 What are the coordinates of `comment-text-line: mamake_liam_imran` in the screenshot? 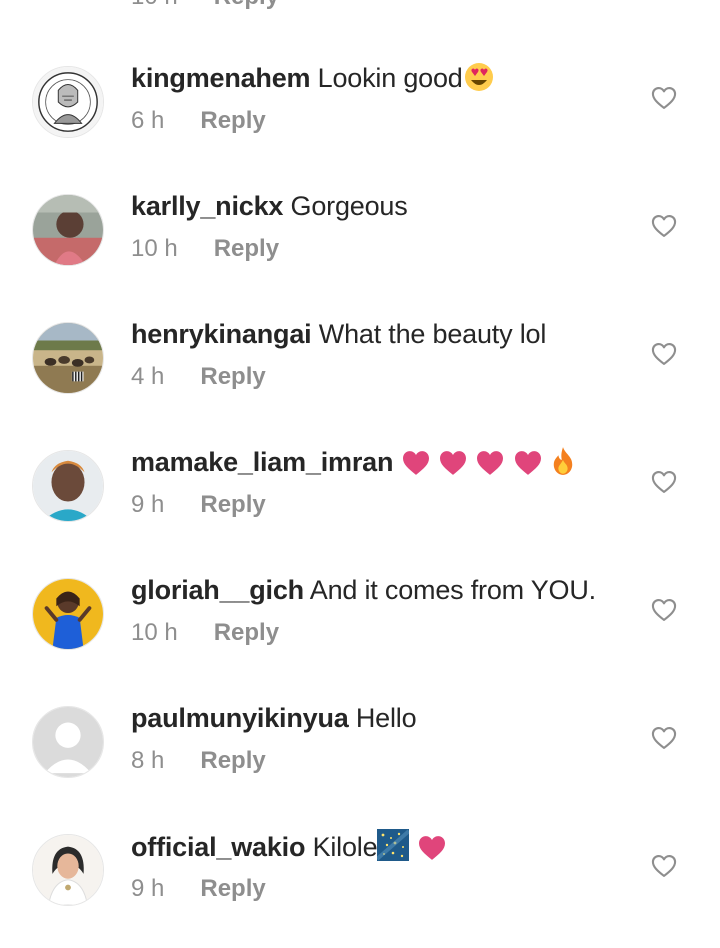 It's located at (353, 462).